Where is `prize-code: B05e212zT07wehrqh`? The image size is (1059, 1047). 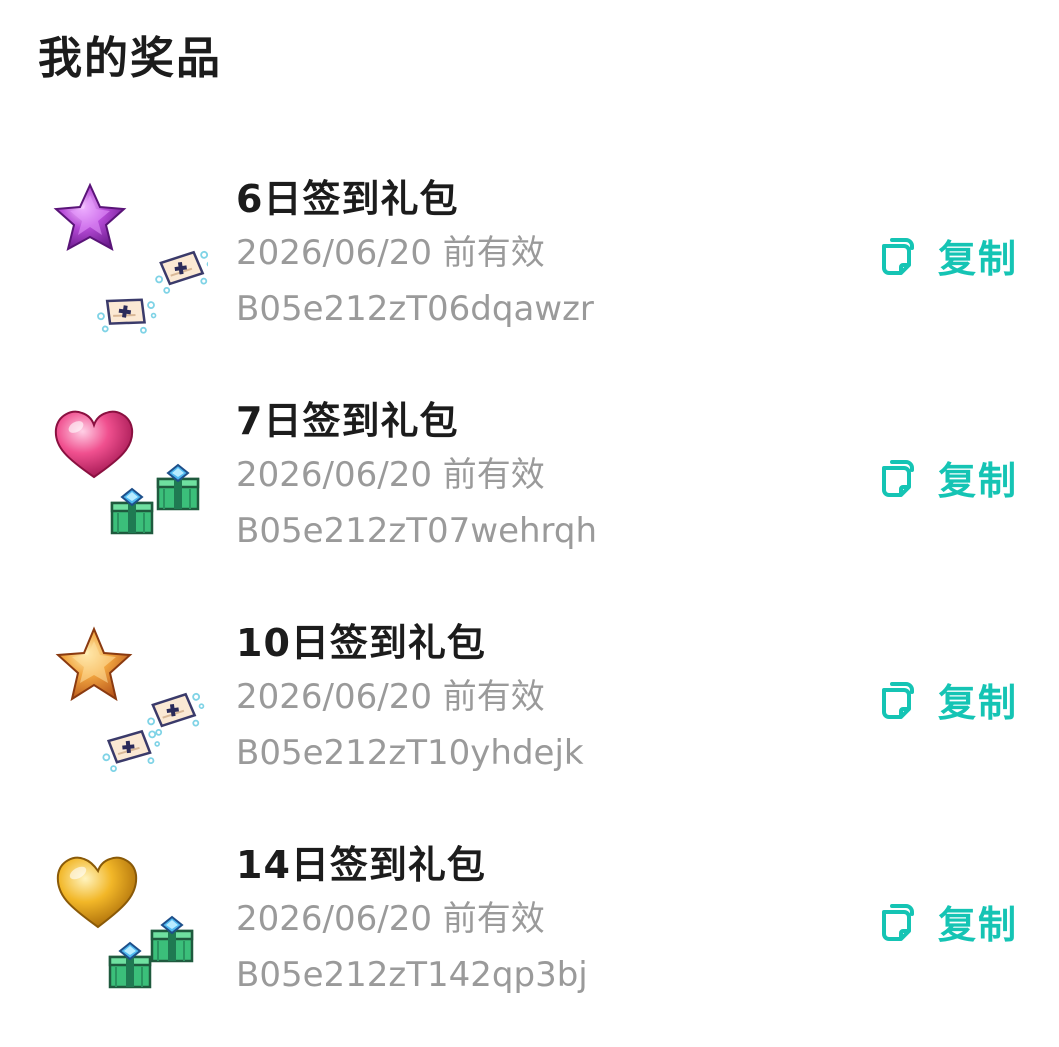
prize-code: B05e212zT07wehrqh is located at coordinates (417, 531).